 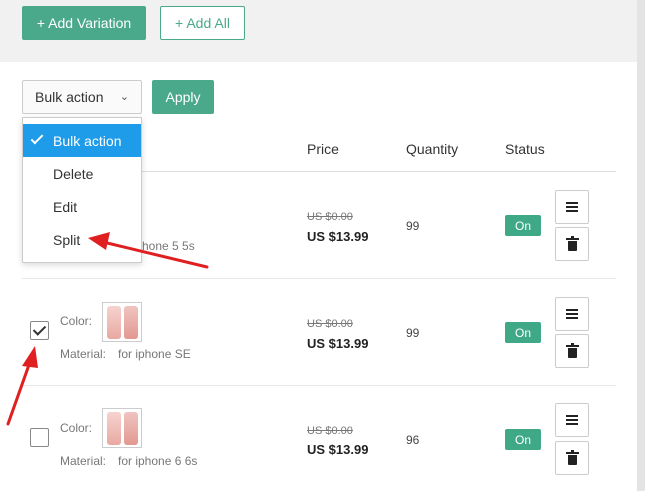 What do you see at coordinates (82, 206) in the screenshot?
I see `dropdown-item-edit: Edit` at bounding box center [82, 206].